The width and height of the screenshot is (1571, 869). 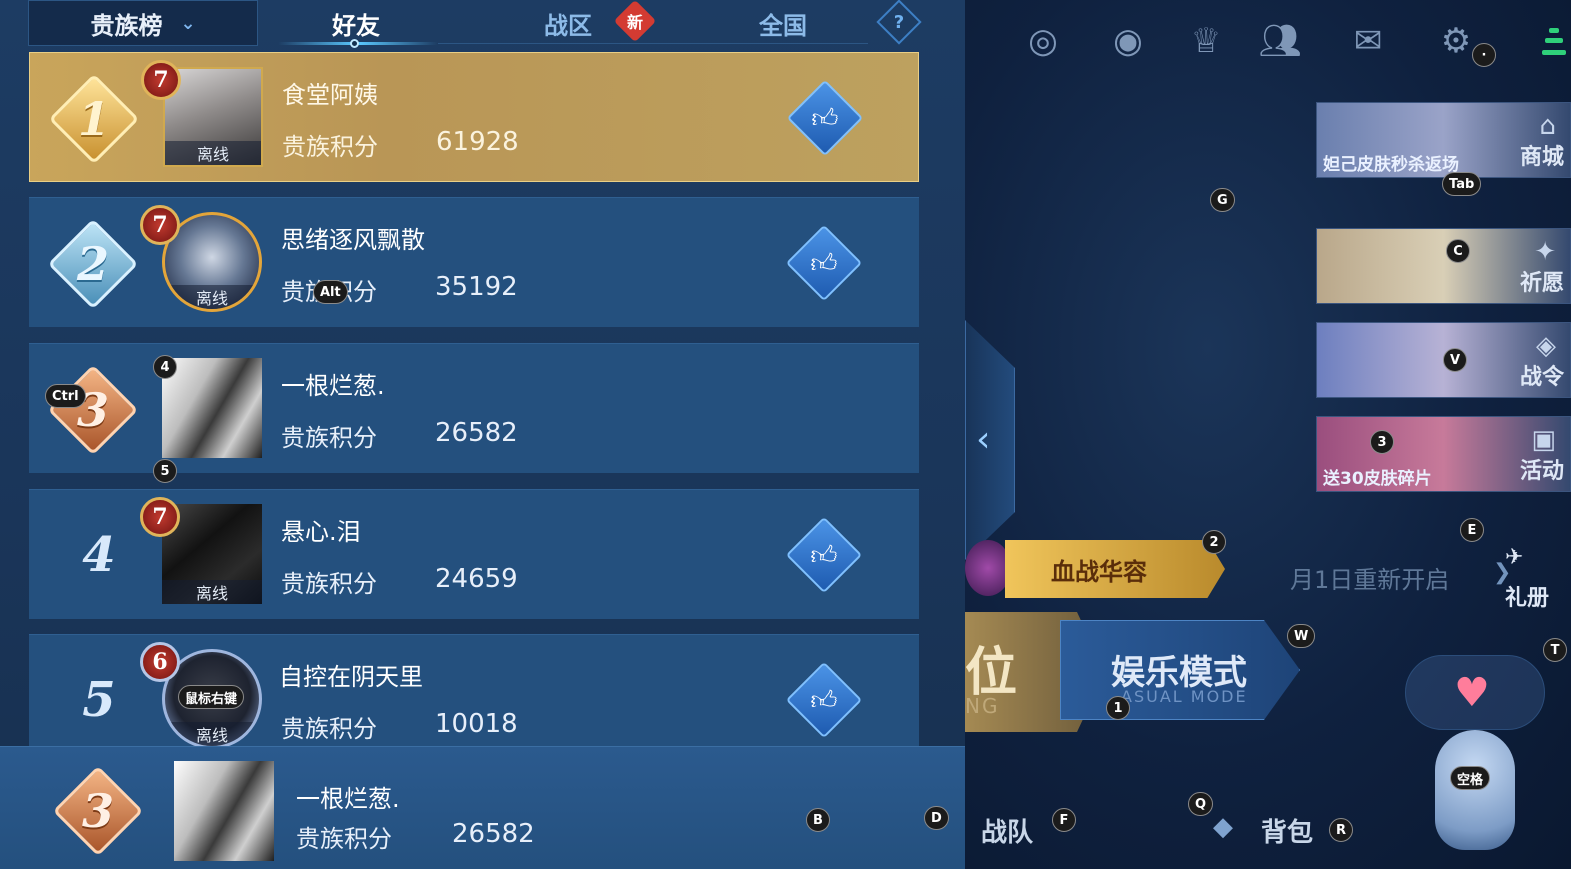 What do you see at coordinates (1301, 636) in the screenshot?
I see `shortcut-key-w: W` at bounding box center [1301, 636].